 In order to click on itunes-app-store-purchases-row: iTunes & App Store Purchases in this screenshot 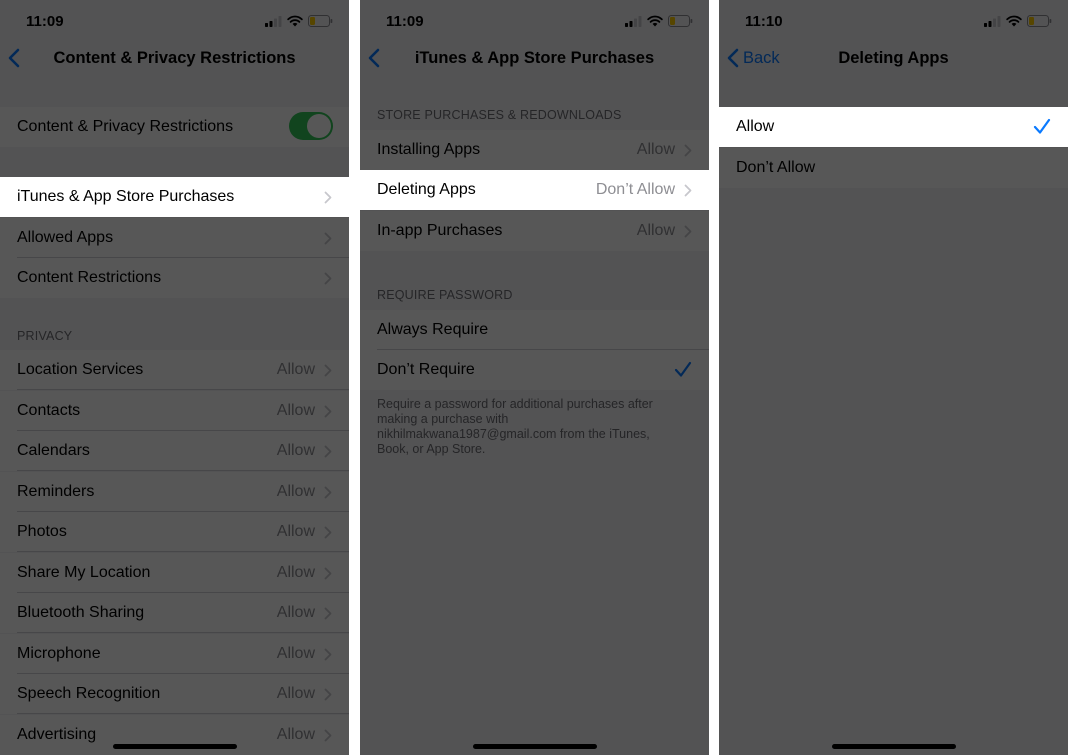, I will do `click(174, 197)`.